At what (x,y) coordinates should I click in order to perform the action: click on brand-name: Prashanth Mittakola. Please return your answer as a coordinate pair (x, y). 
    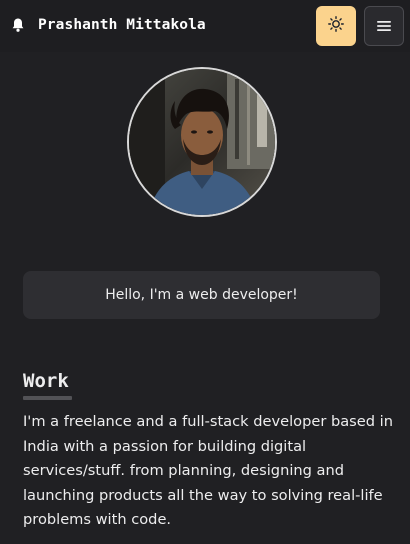
    Looking at the image, I should click on (122, 25).